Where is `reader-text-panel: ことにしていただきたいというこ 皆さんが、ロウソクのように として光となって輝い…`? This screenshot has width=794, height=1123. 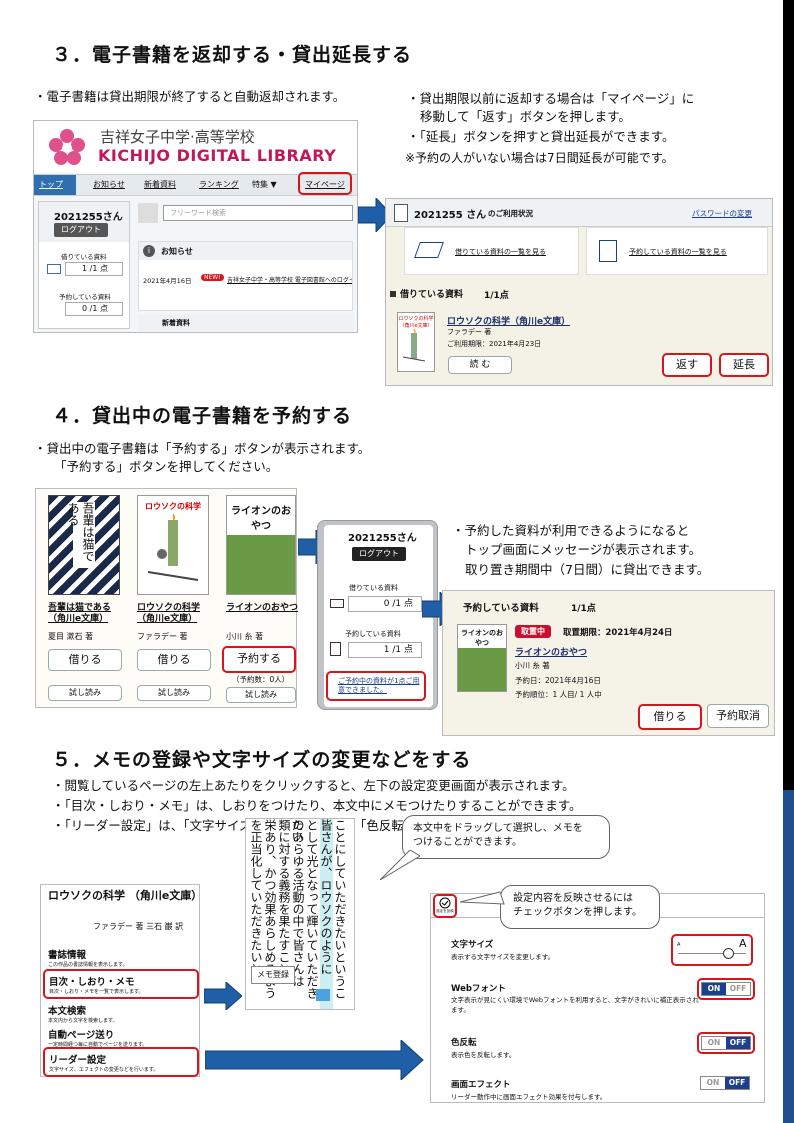
reader-text-panel: ことにしていただきたいというこ 皆さんが、ロウソクのように として光となって輝い… is located at coordinates (300, 914).